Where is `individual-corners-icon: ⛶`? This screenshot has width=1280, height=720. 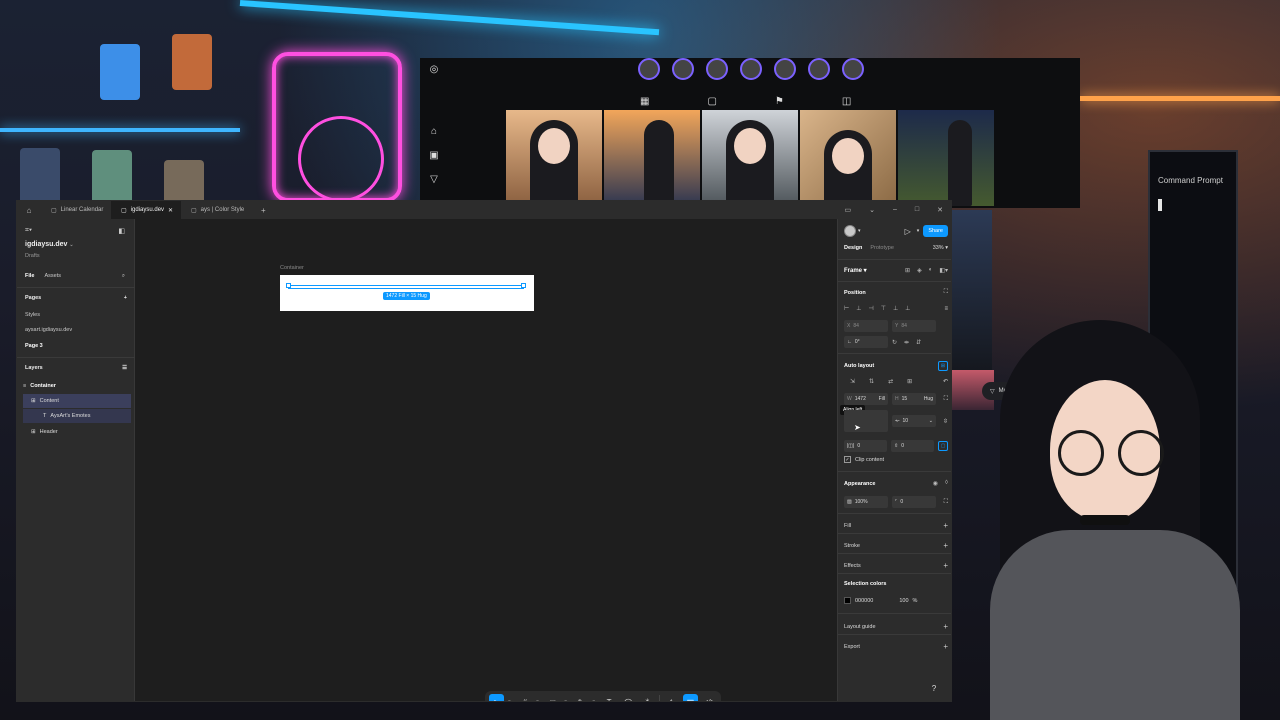
individual-corners-icon: ⛶ is located at coordinates (946, 502).